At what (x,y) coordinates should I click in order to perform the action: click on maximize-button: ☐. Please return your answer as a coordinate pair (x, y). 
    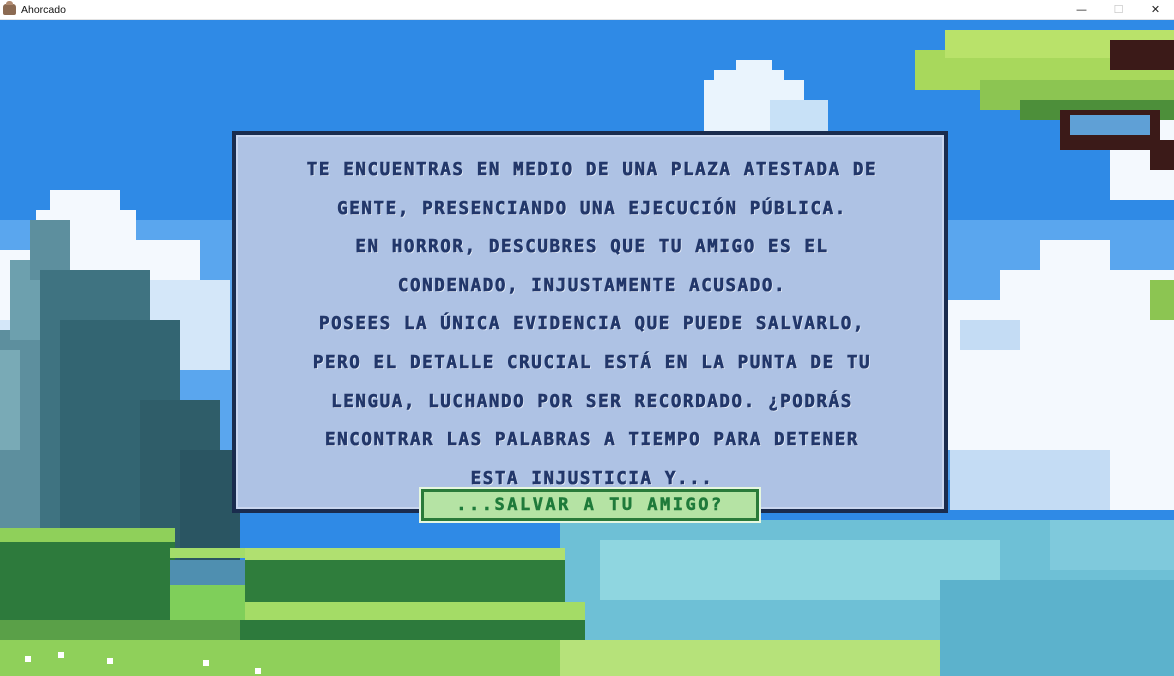
    Looking at the image, I should click on (1118, 9).